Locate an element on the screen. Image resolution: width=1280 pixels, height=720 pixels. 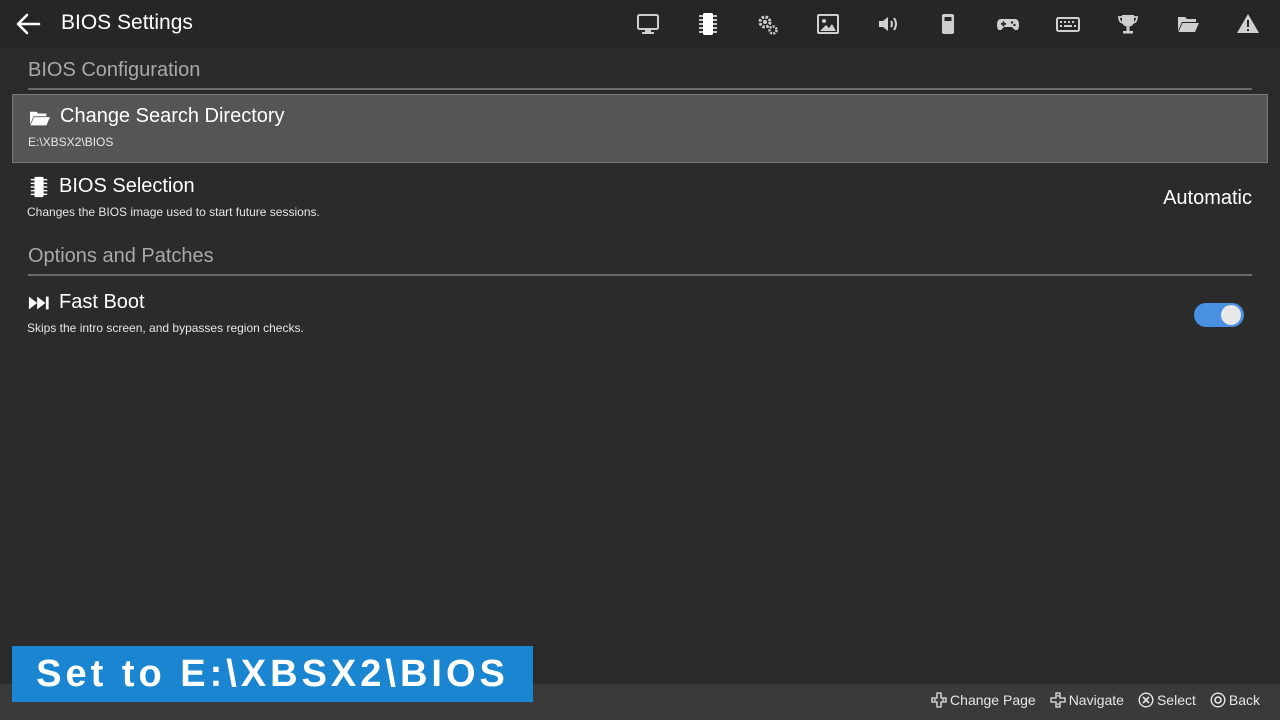
hint-navigate: Navigate is located at coordinates (1087, 700).